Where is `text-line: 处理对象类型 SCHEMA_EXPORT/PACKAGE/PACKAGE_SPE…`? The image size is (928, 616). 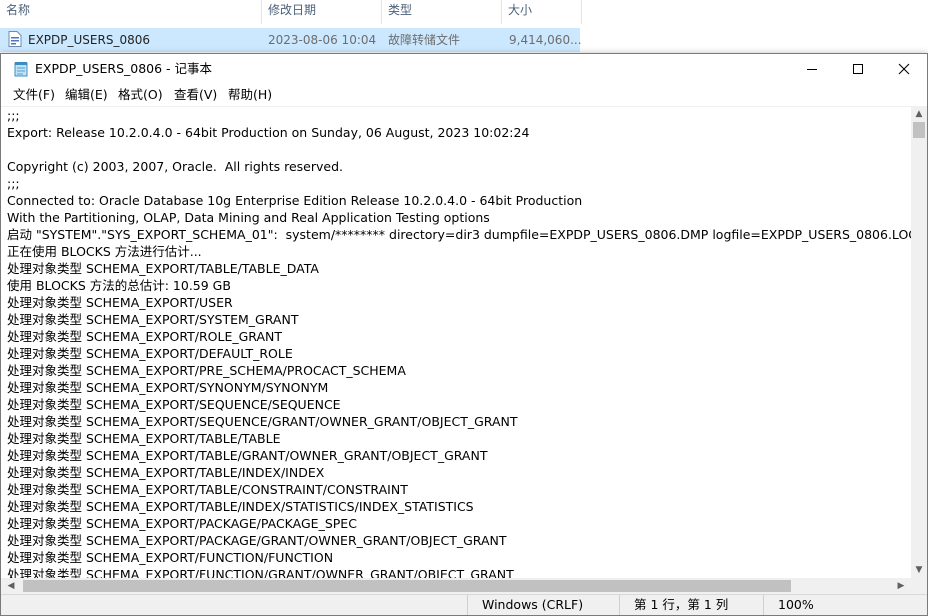 text-line: 处理对象类型 SCHEMA_EXPORT/PACKAGE/PACKAGE_SPE… is located at coordinates (182, 523).